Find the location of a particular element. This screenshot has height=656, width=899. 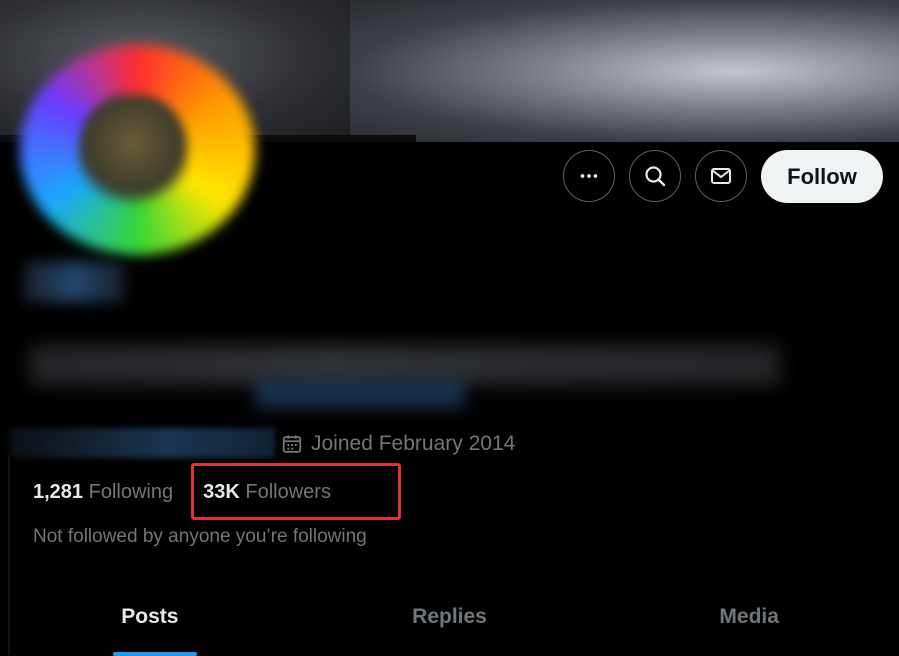

tab-posts: Posts is located at coordinates (150, 625).